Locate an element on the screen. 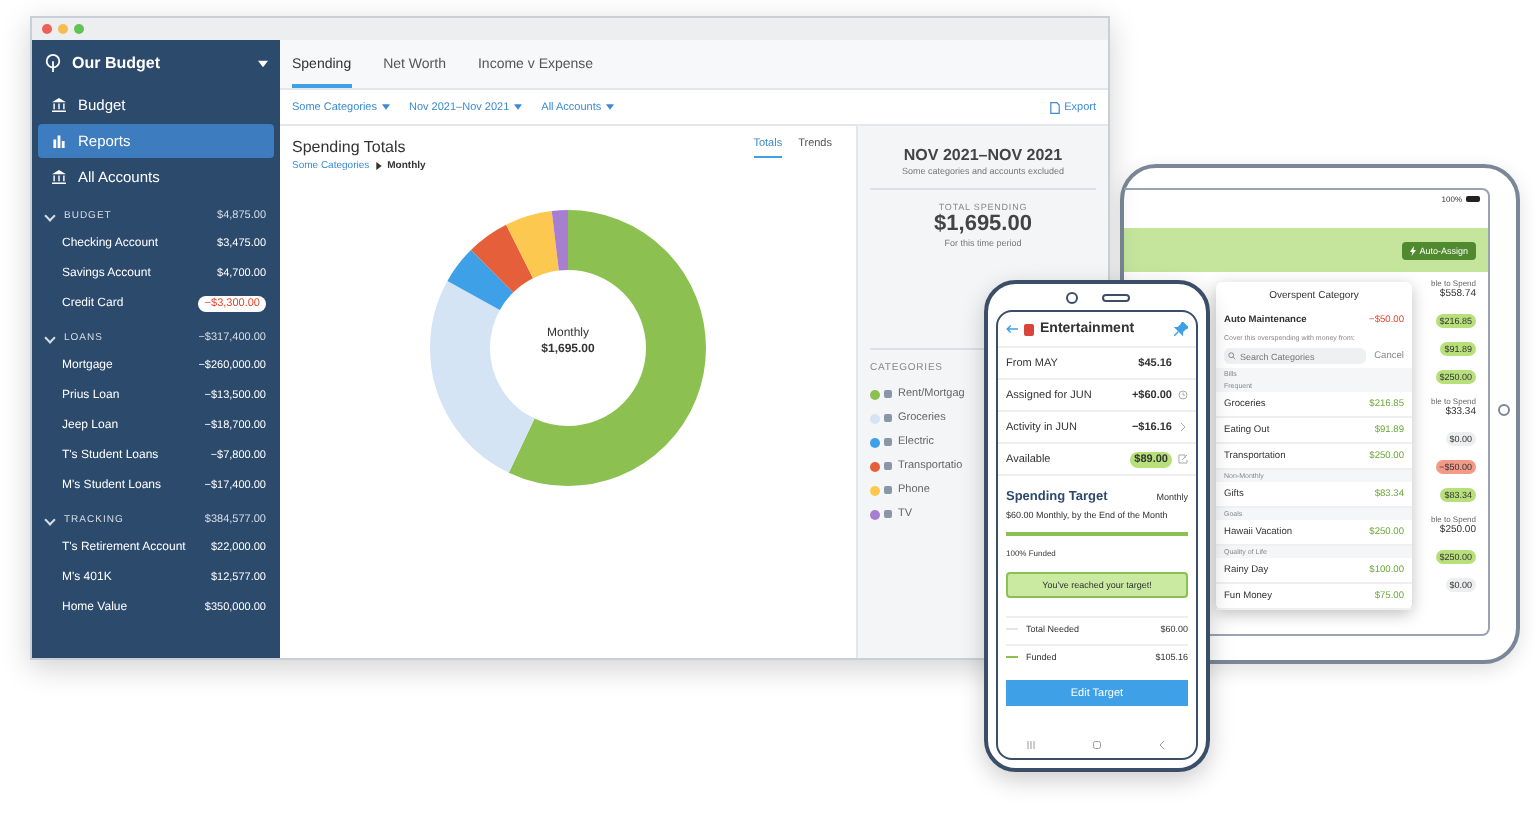 The image size is (1536, 820). speaker-icon is located at coordinates (1115, 297).